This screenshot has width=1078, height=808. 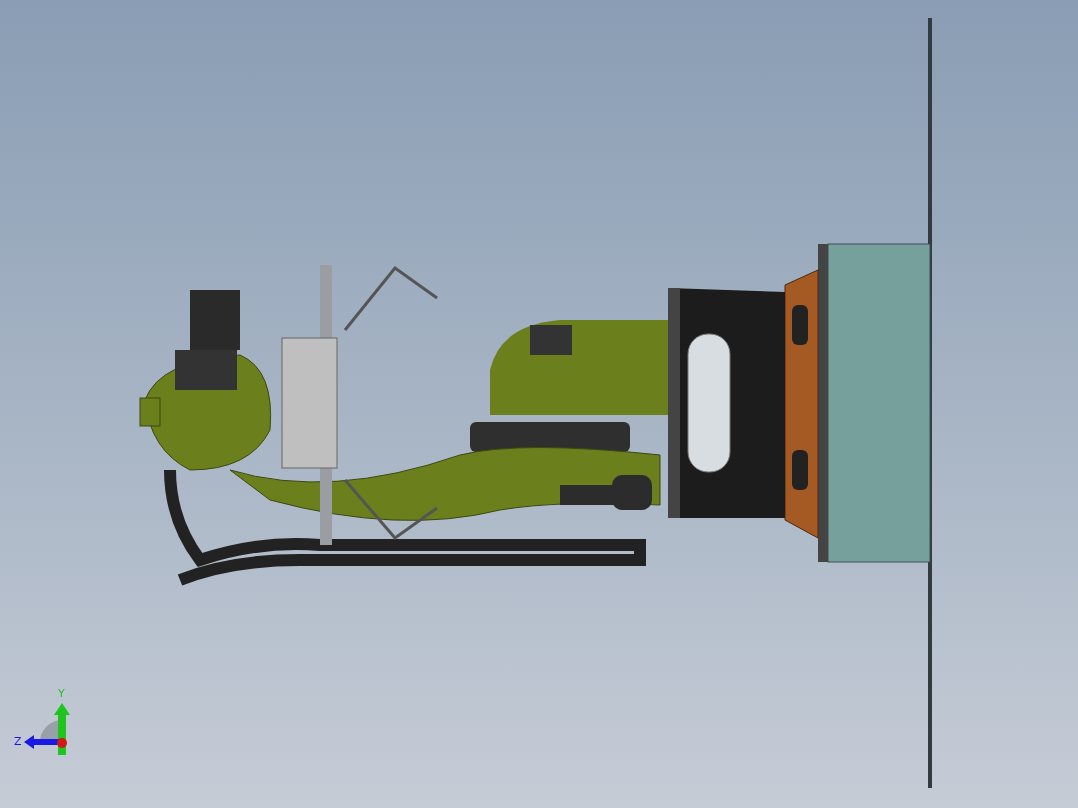 I want to click on axis-label: Y, so click(x=61, y=693).